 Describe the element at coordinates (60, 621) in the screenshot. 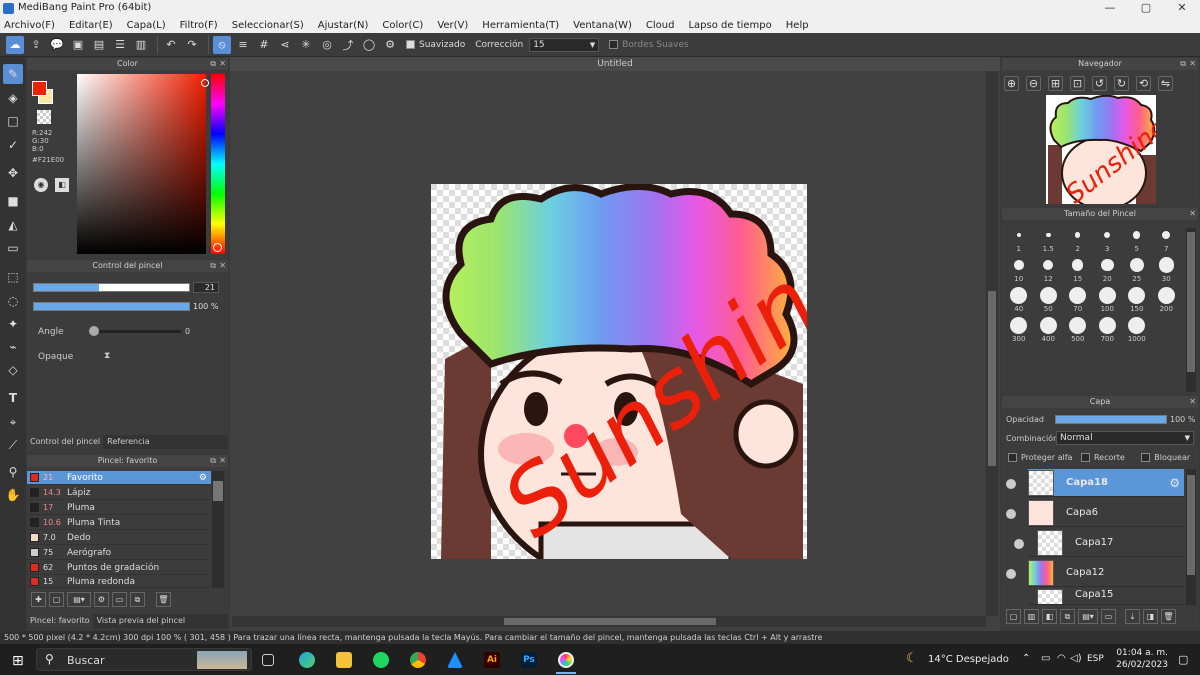

I see `tab-brush-favorites: Pincel: favorito` at that location.